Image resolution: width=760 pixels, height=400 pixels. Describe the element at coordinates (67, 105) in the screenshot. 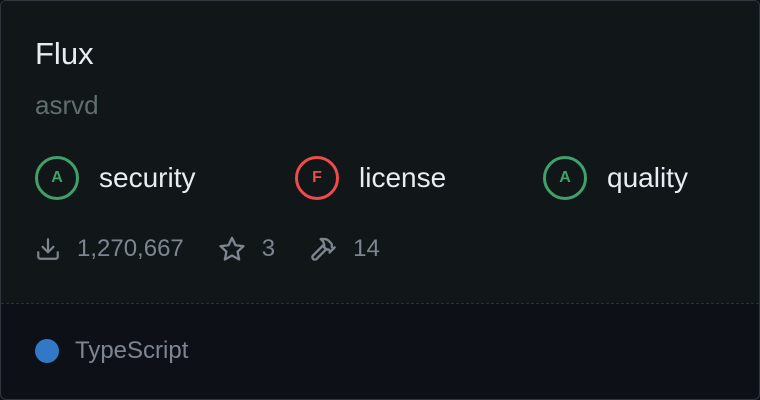

I see `package-author: asrvd` at that location.